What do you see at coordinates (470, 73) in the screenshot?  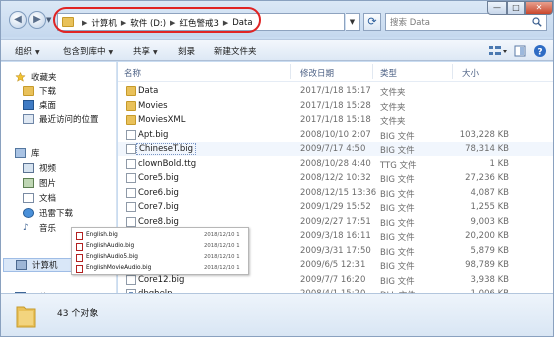 I see `column-size: 大小` at bounding box center [470, 73].